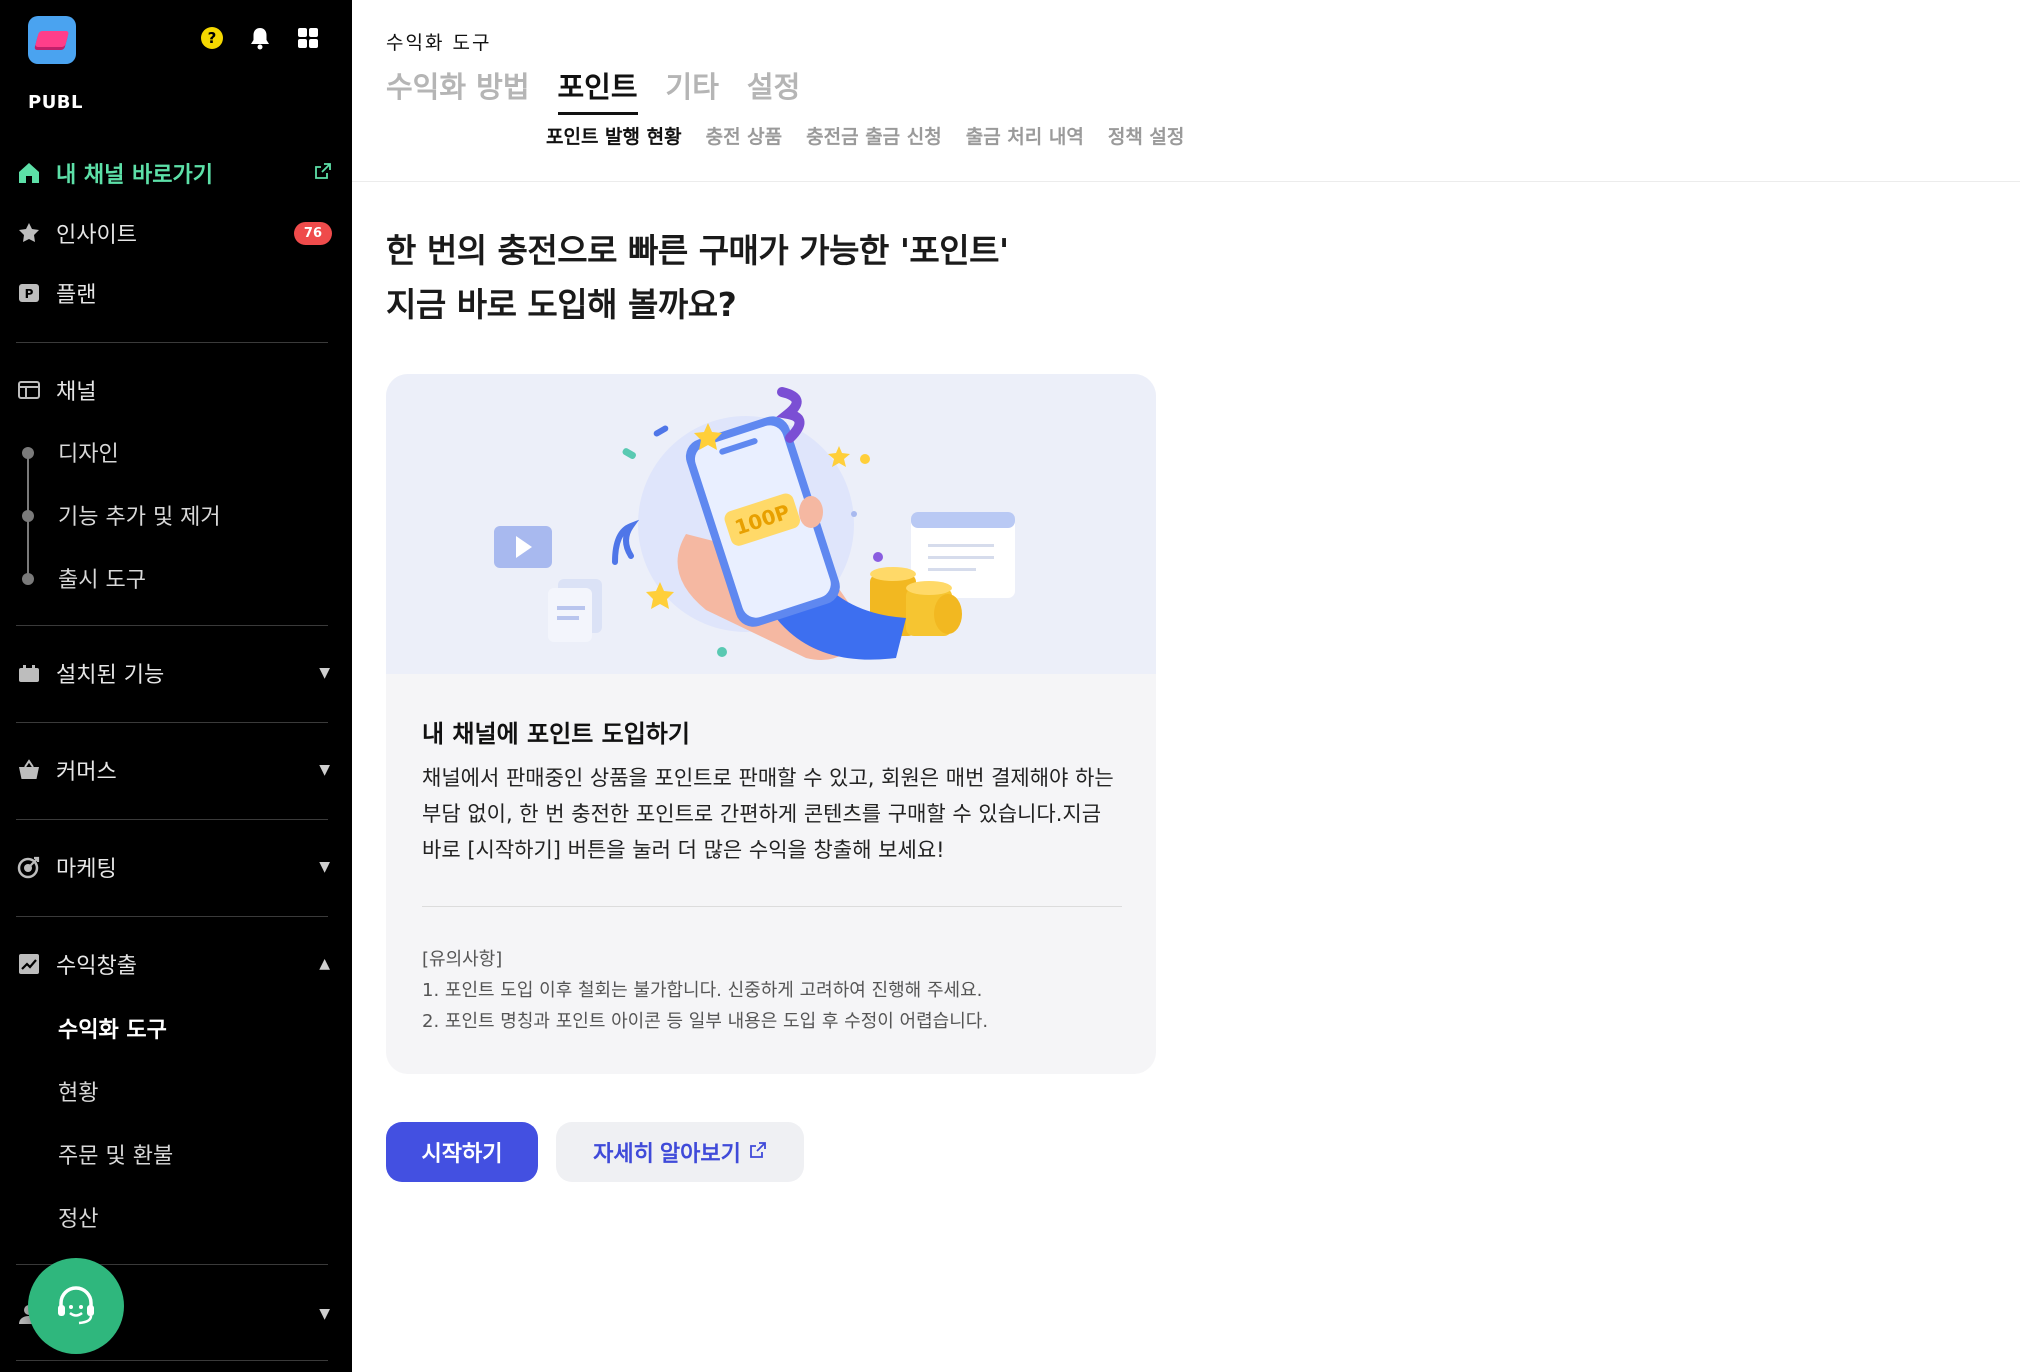 This screenshot has height=1372, width=2020. I want to click on subtab-charge-products: 충전 상품, so click(744, 135).